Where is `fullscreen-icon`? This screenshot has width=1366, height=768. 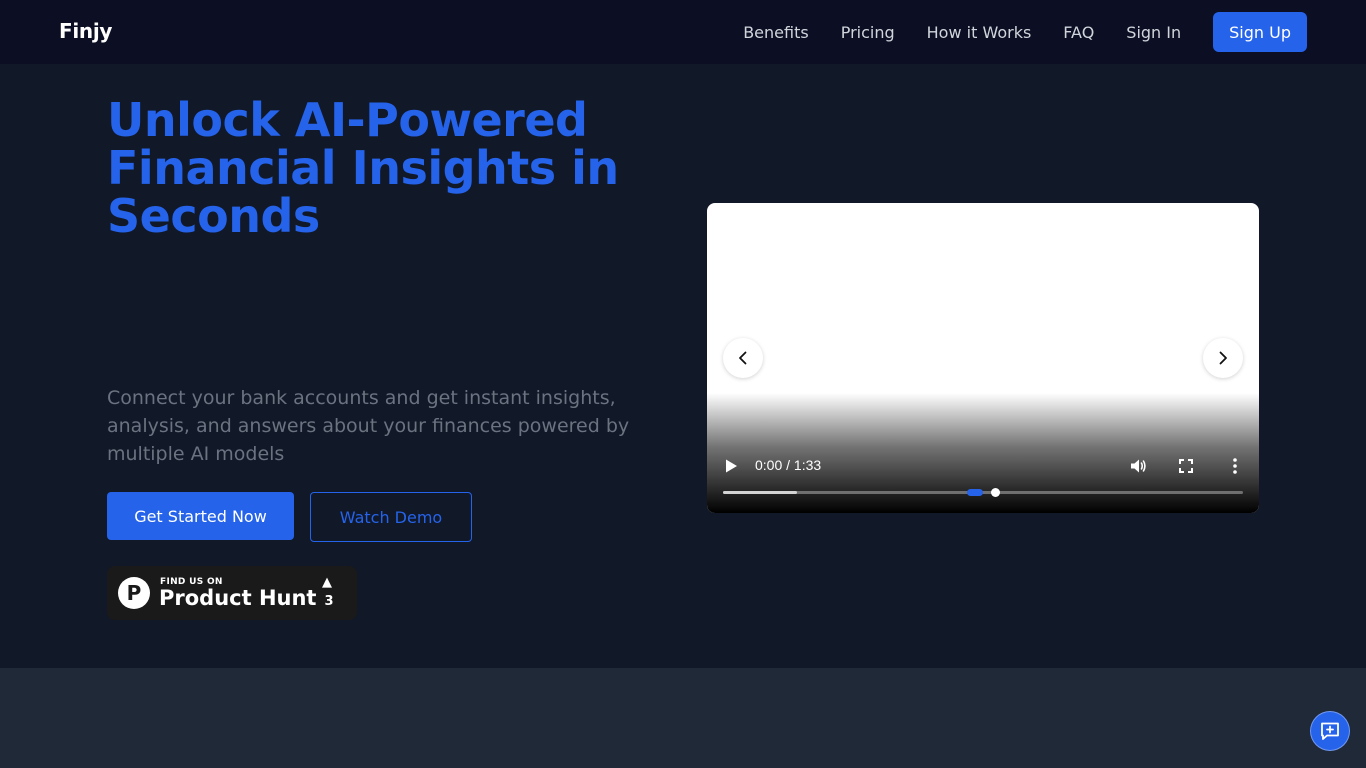 fullscreen-icon is located at coordinates (1186, 466).